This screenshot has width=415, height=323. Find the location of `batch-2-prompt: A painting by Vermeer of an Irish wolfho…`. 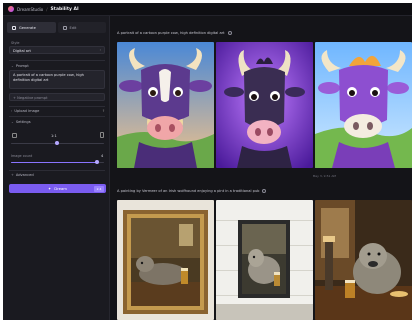

batch-2-prompt: A painting by Vermeer of an Irish wolfho… is located at coordinates (192, 191).